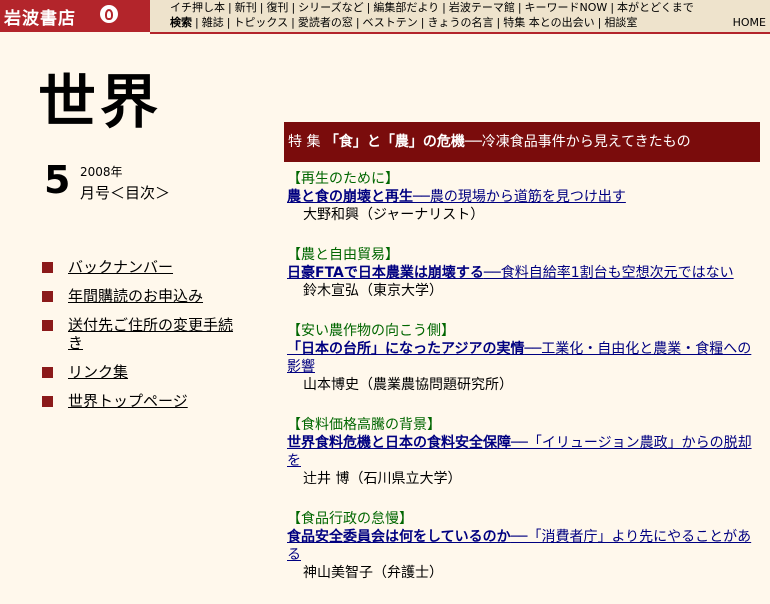 The height and width of the screenshot is (604, 770). I want to click on article-title-link: 「日本の台所」になったアジアの実情──工業化・自由化と農業・食糧への影響, so click(522, 358).